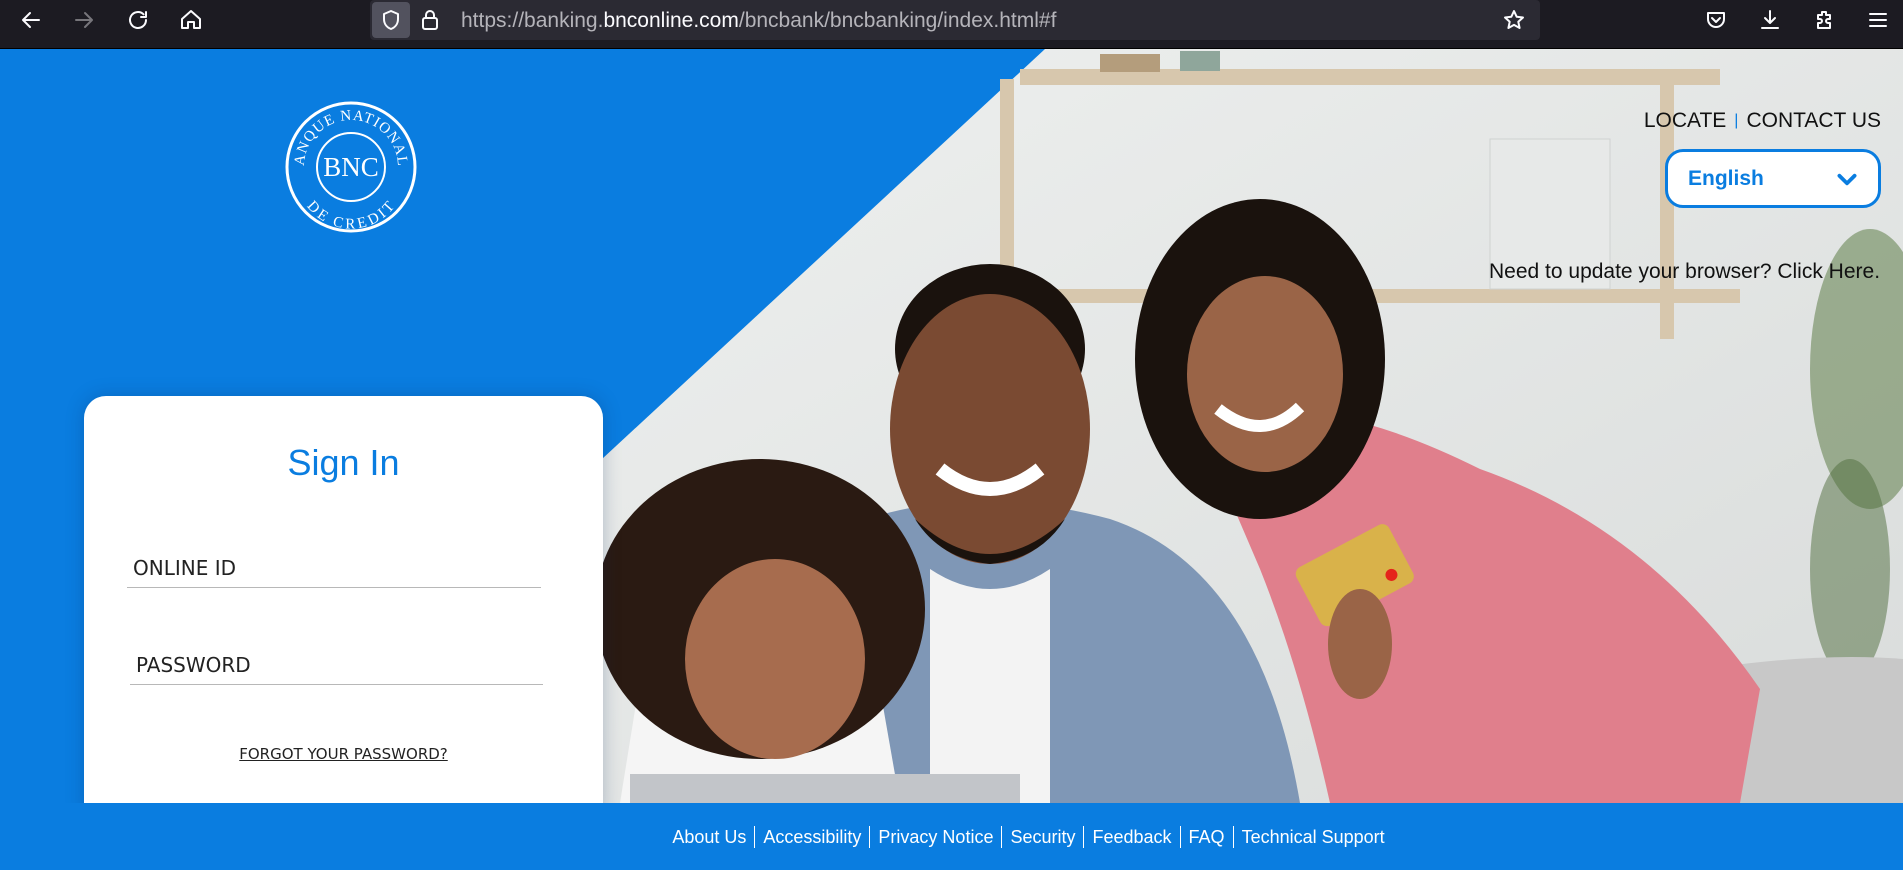  Describe the element at coordinates (1847, 179) in the screenshot. I see `chevron-down-icon` at that location.